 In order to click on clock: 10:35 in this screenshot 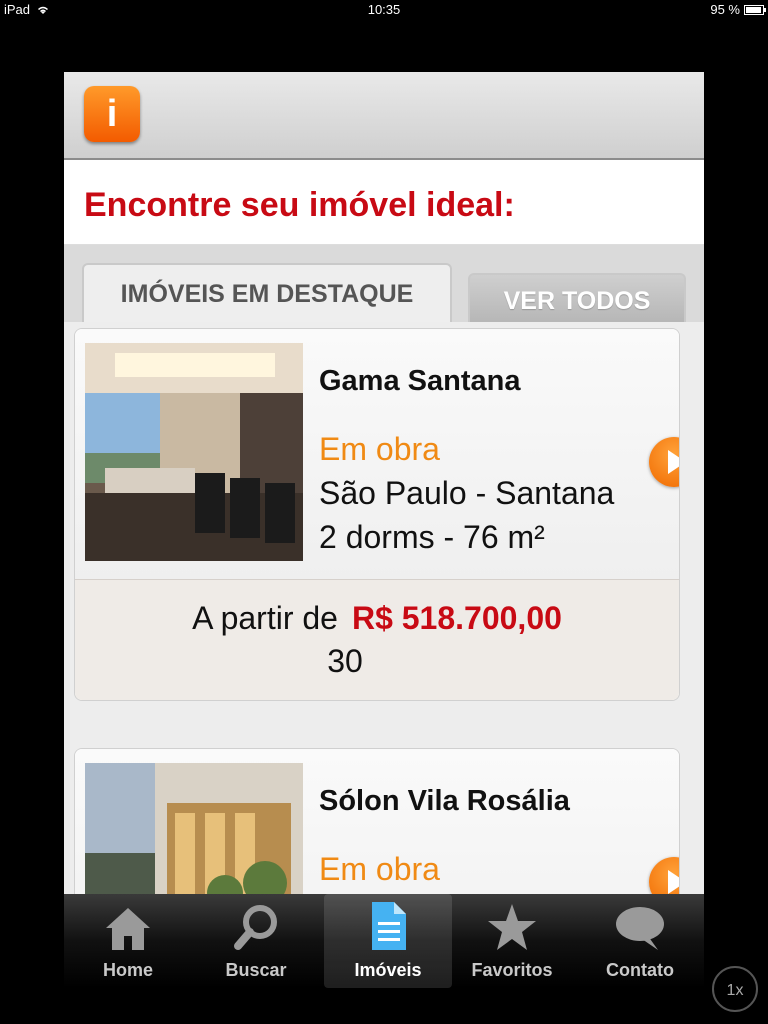, I will do `click(384, 9)`.